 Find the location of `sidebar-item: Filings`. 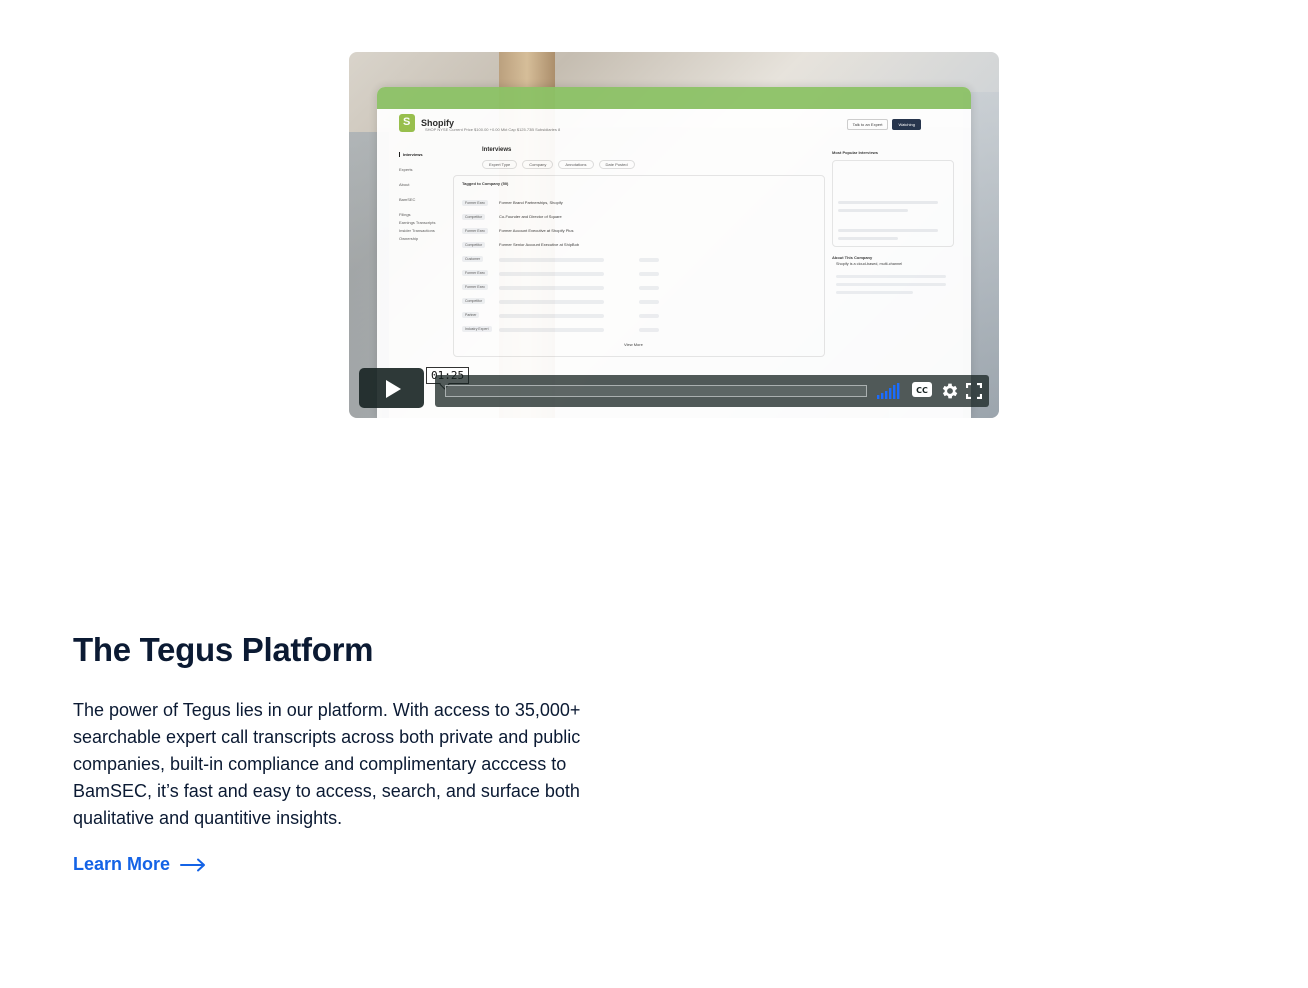

sidebar-item: Filings is located at coordinates (405, 214).